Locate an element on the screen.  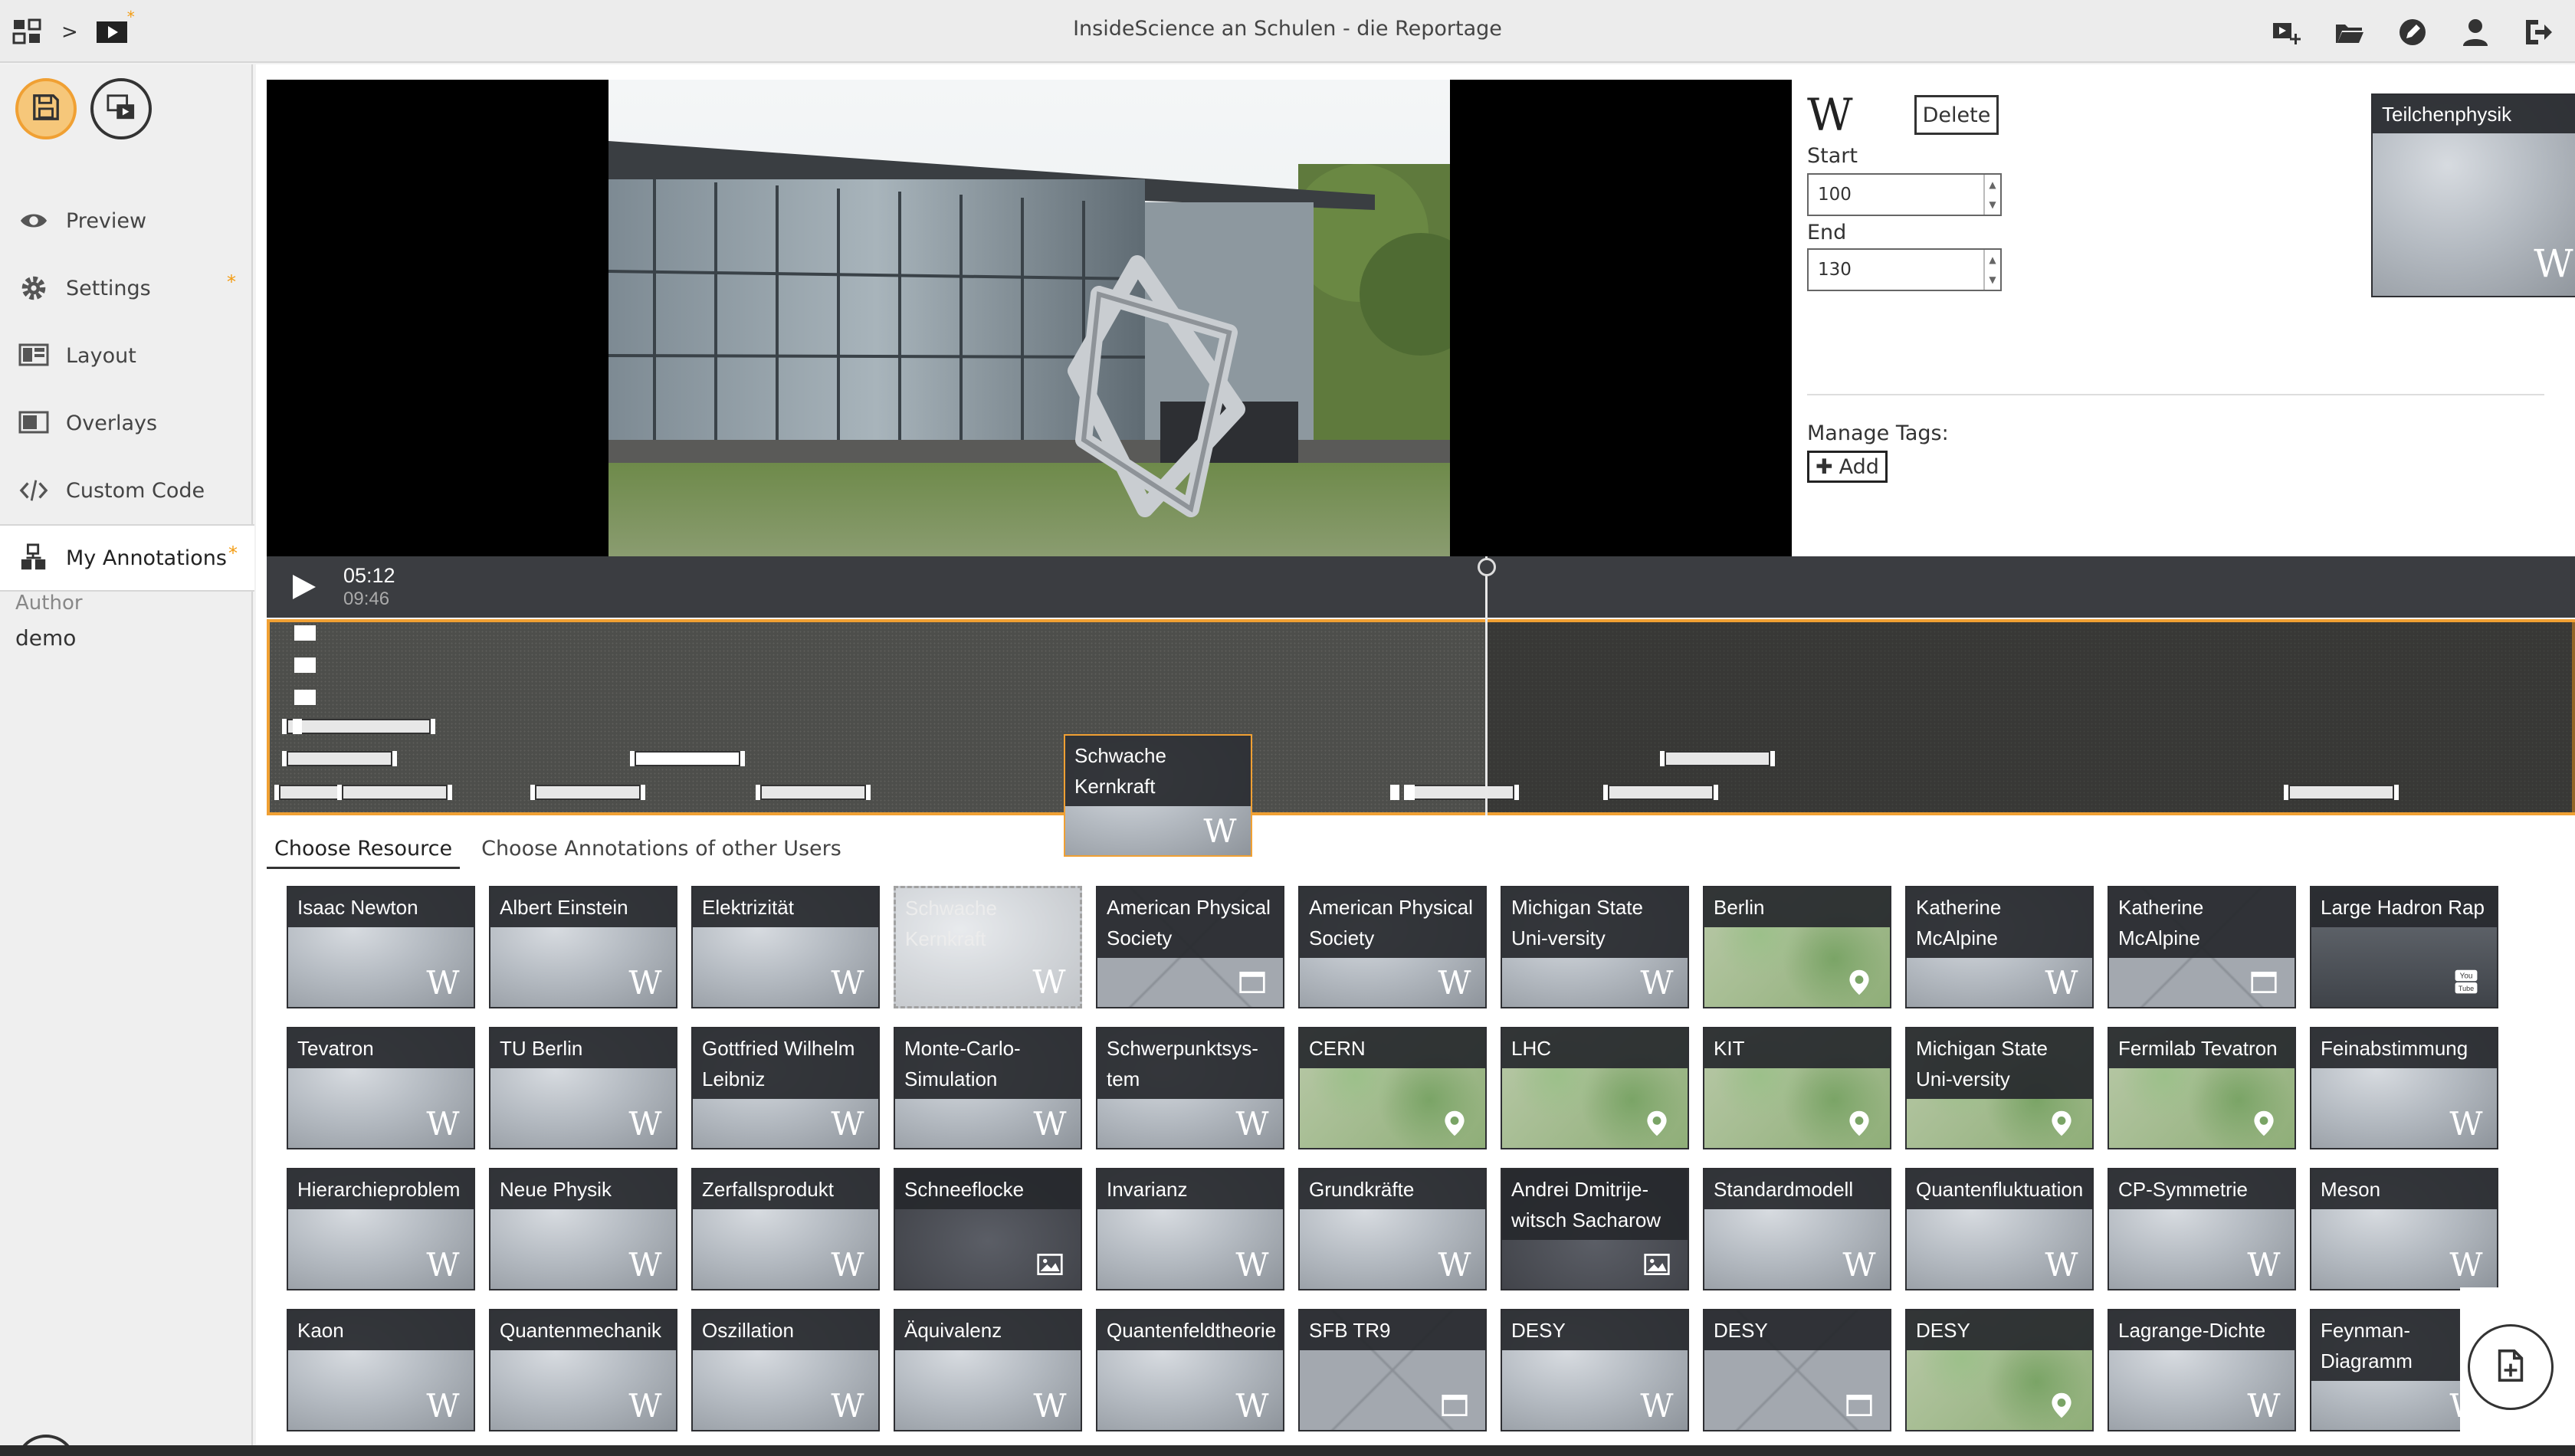
resource-card: Fermilab Tevatron is located at coordinates (2202, 1088).